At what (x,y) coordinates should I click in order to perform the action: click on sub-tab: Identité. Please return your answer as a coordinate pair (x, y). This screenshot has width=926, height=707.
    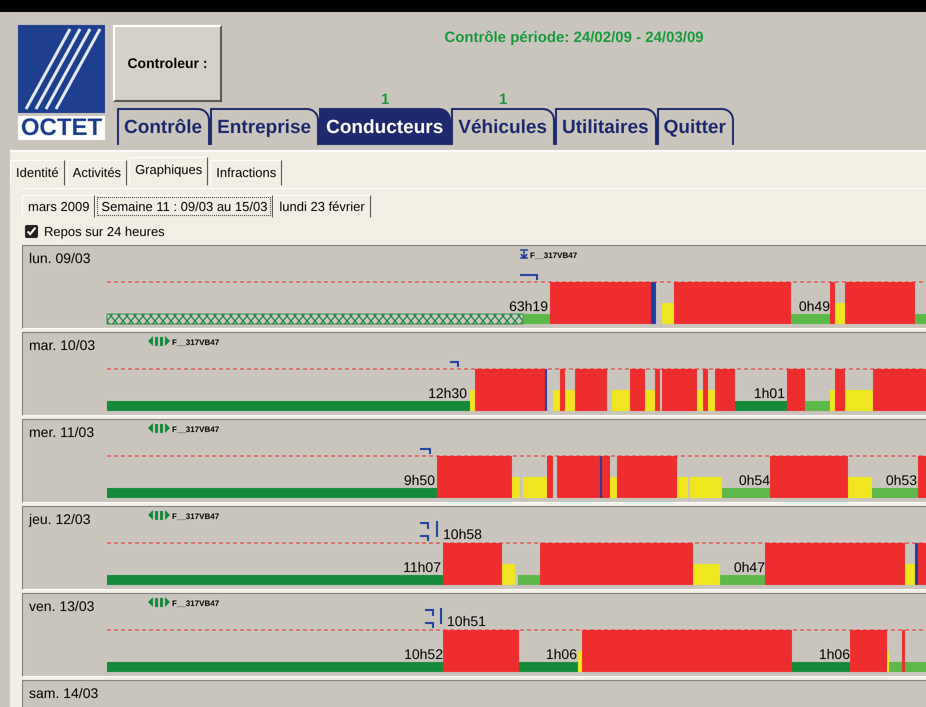
    Looking at the image, I should click on (37, 173).